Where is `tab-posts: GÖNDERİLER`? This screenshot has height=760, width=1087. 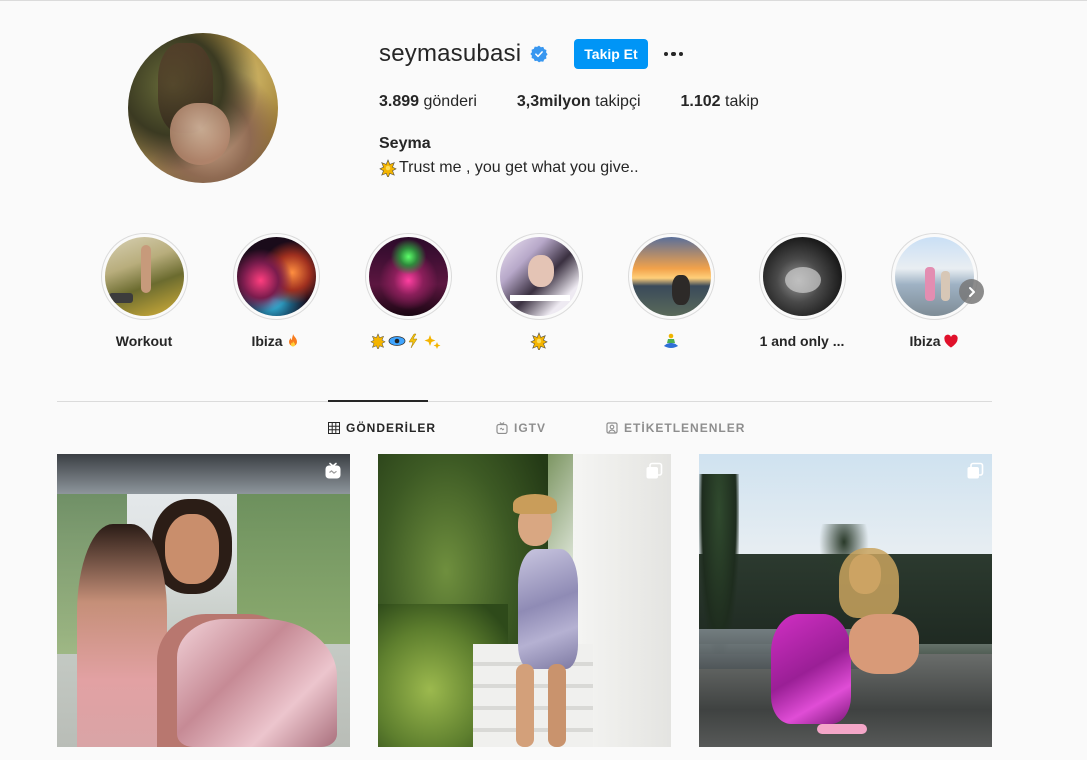
tab-posts: GÖNDERİLER is located at coordinates (382, 428).